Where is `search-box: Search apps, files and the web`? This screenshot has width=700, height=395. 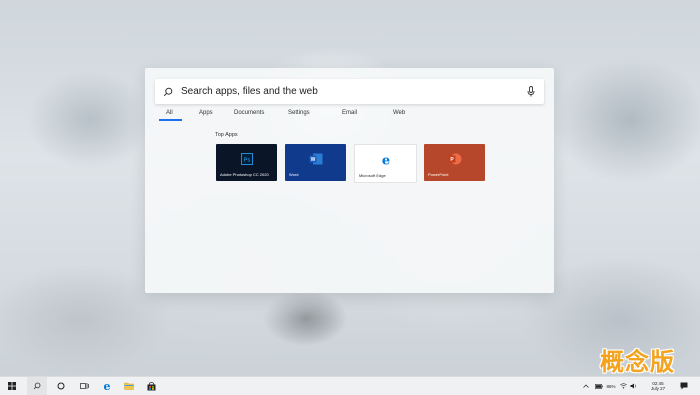 search-box: Search apps, files and the web is located at coordinates (349, 91).